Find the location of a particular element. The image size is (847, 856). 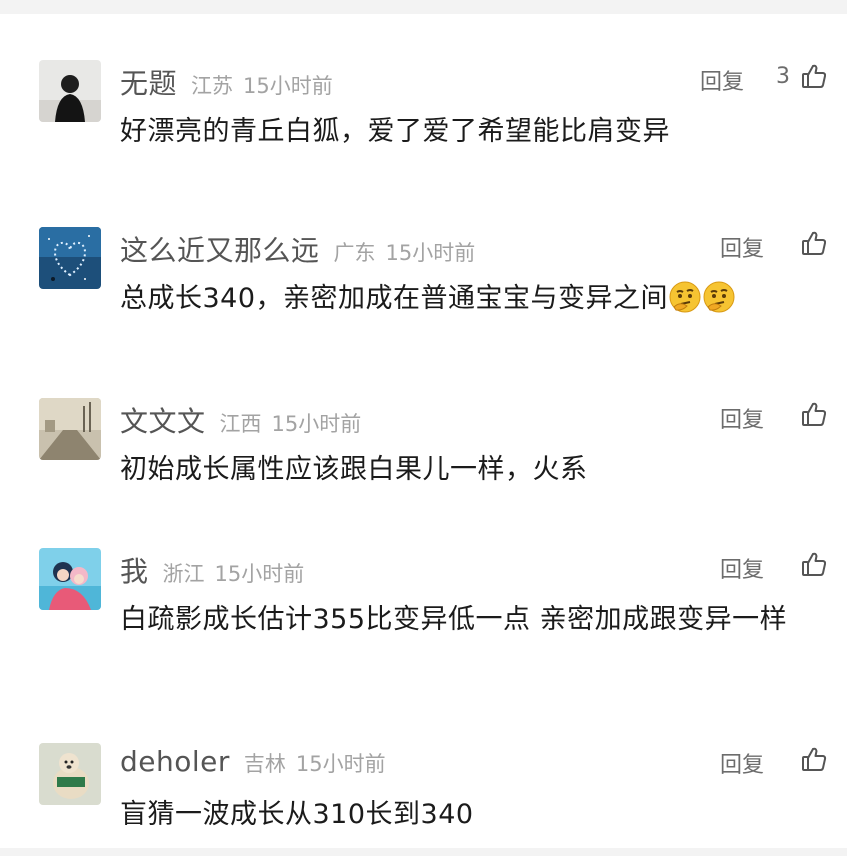

comment-meta: 我 浙江 15小时前 is located at coordinates (212, 569).